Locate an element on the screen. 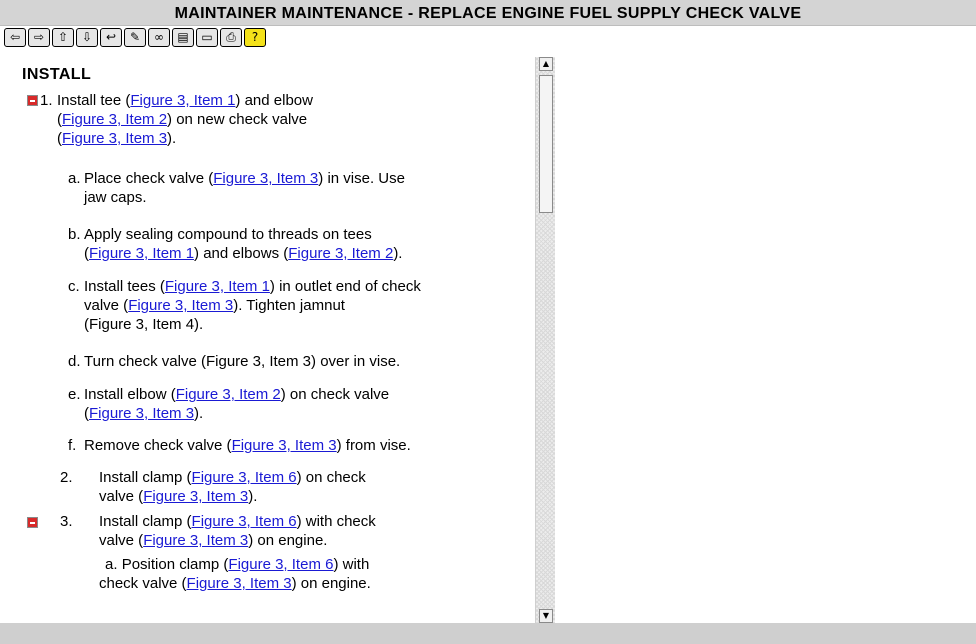 The width and height of the screenshot is (976, 644). up-arrow-icon: ⇧ is located at coordinates (63, 37).